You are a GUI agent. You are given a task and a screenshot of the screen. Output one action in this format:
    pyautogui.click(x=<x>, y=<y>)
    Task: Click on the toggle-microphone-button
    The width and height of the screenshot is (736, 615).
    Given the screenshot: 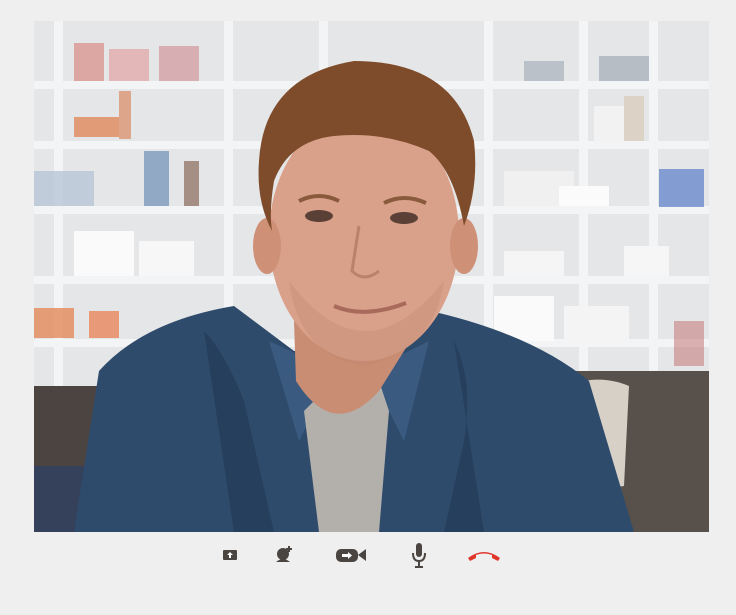 What is the action you would take?
    pyautogui.click(x=419, y=555)
    